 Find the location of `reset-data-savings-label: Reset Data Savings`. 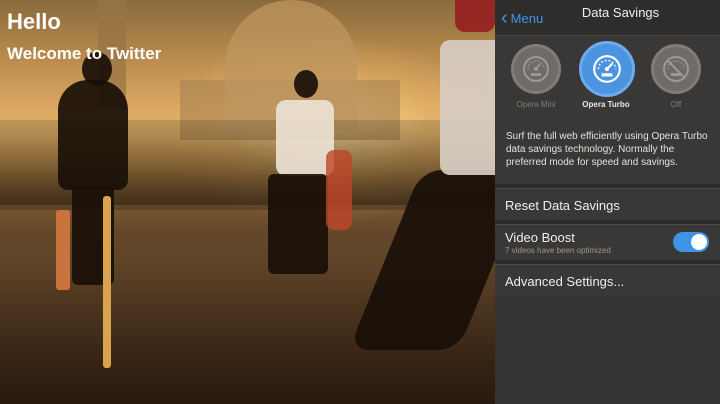

reset-data-savings-label: Reset Data Savings is located at coordinates (562, 205).